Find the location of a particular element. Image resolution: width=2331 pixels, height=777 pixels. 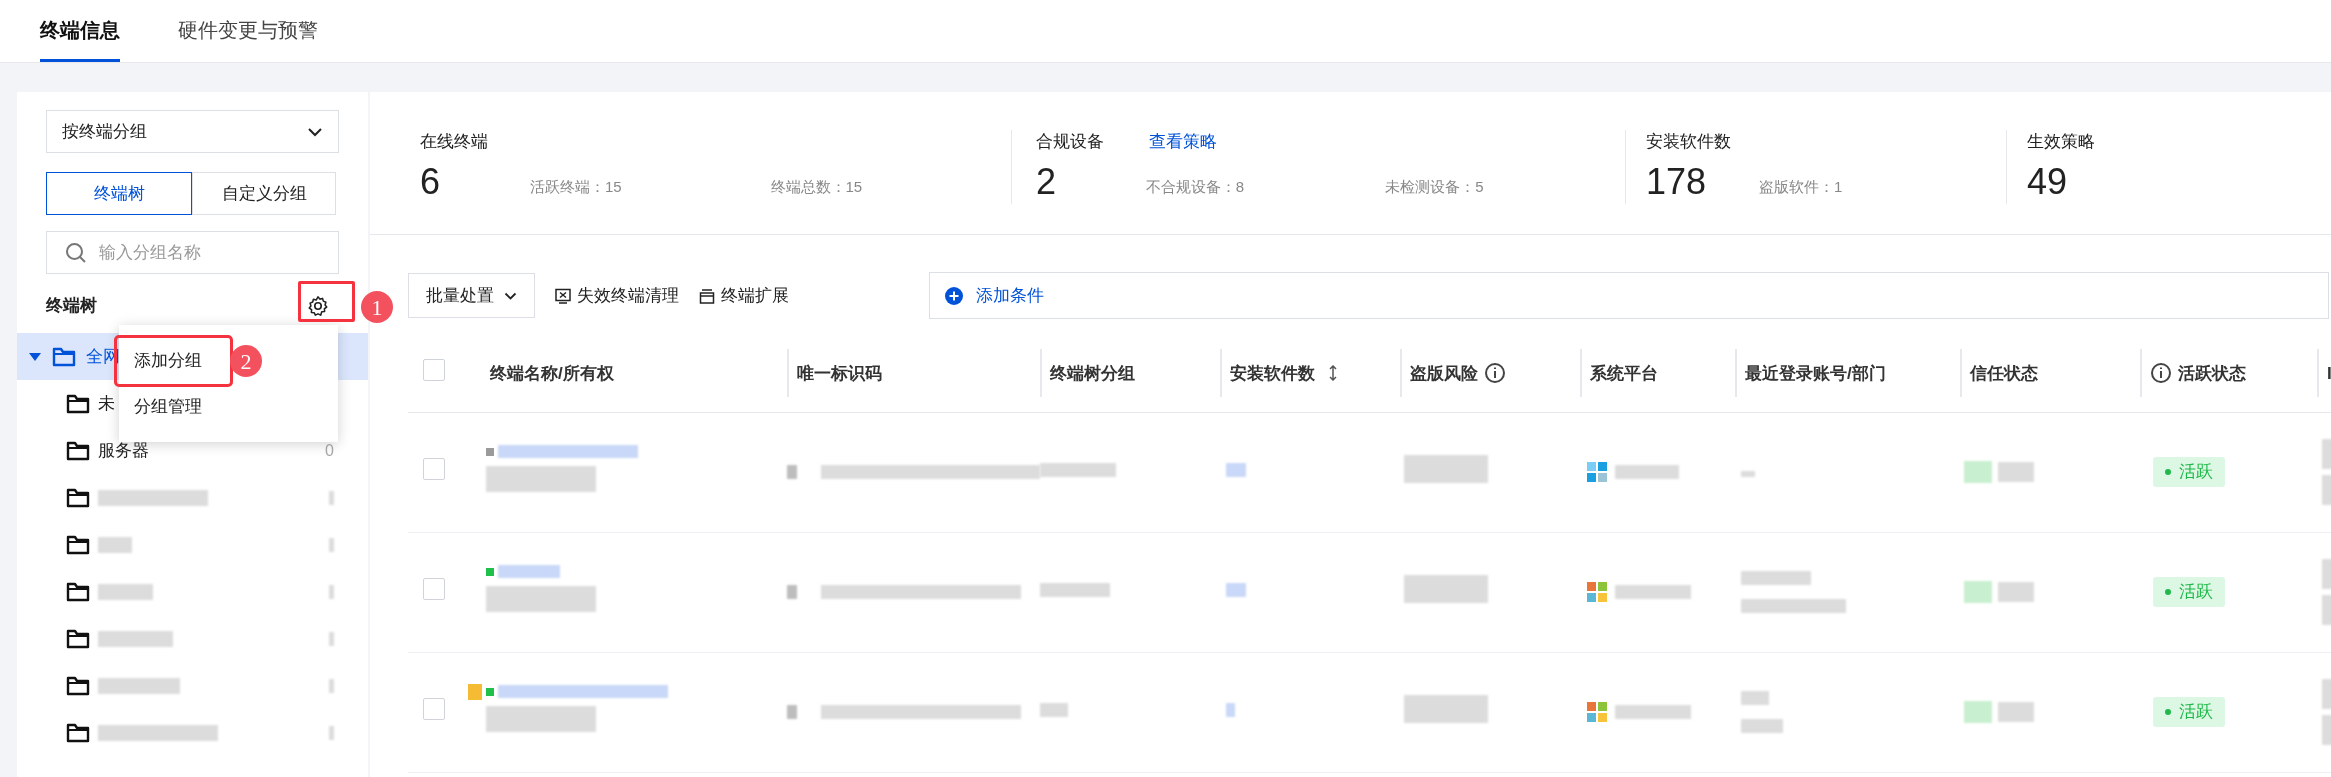

tree-title: 终端树 is located at coordinates (71, 306).